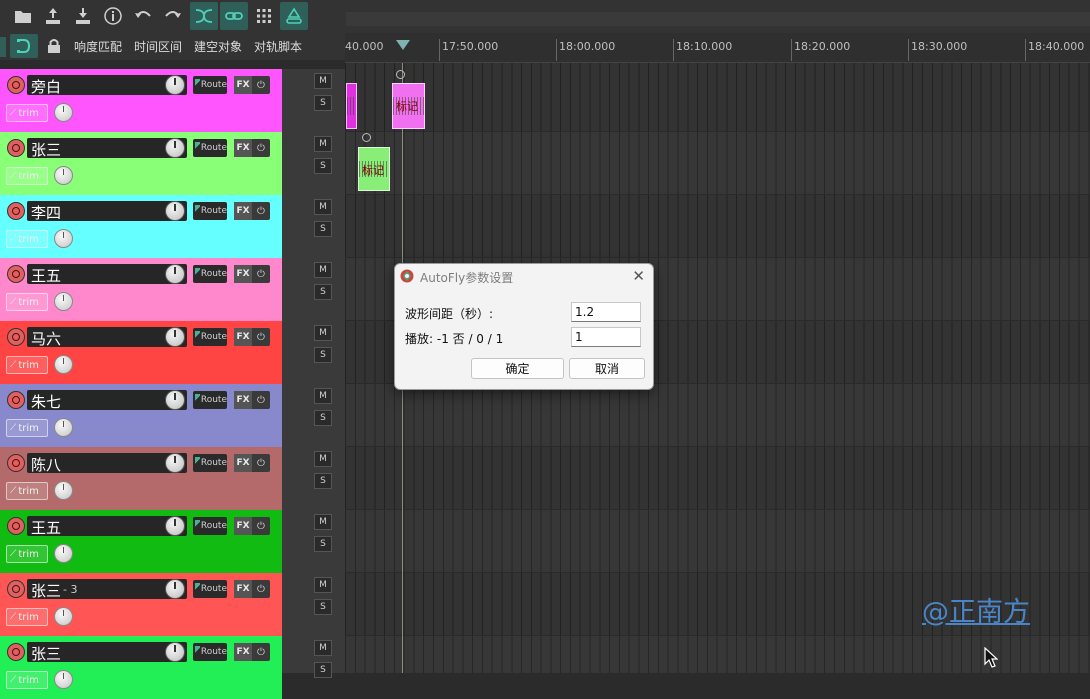 This screenshot has height=699, width=1090. Describe the element at coordinates (606, 337) in the screenshot. I see `playback-input` at that location.